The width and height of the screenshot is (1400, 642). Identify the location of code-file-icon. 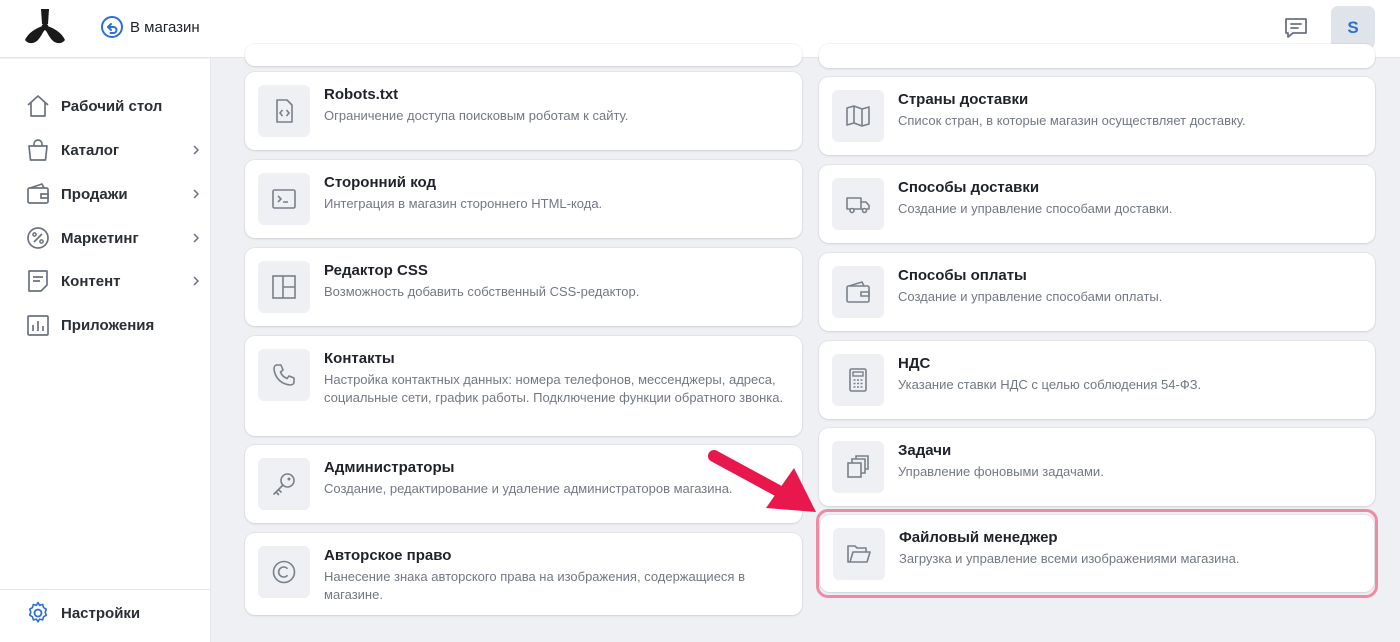
(284, 111).